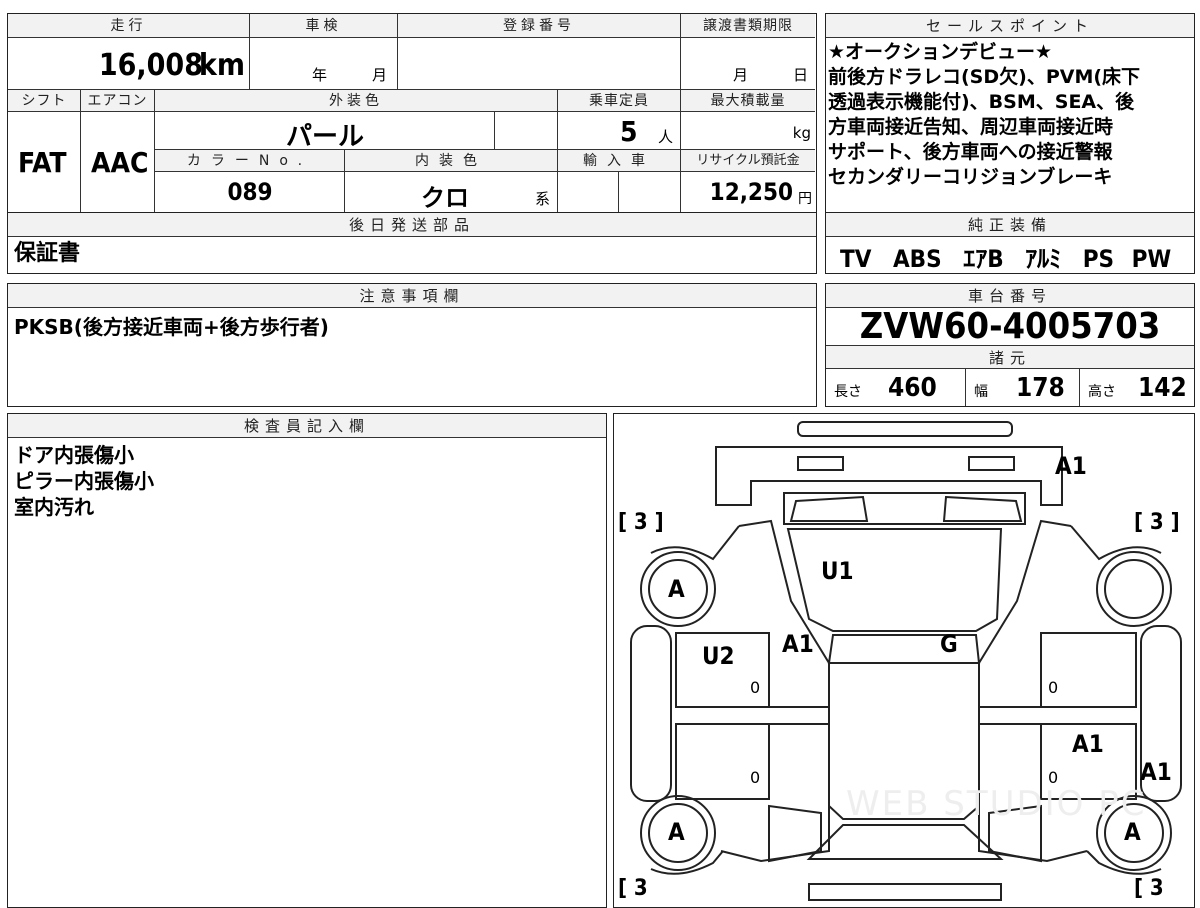 The image size is (1200, 908). I want to click on rear-bumper, so click(905, 892).